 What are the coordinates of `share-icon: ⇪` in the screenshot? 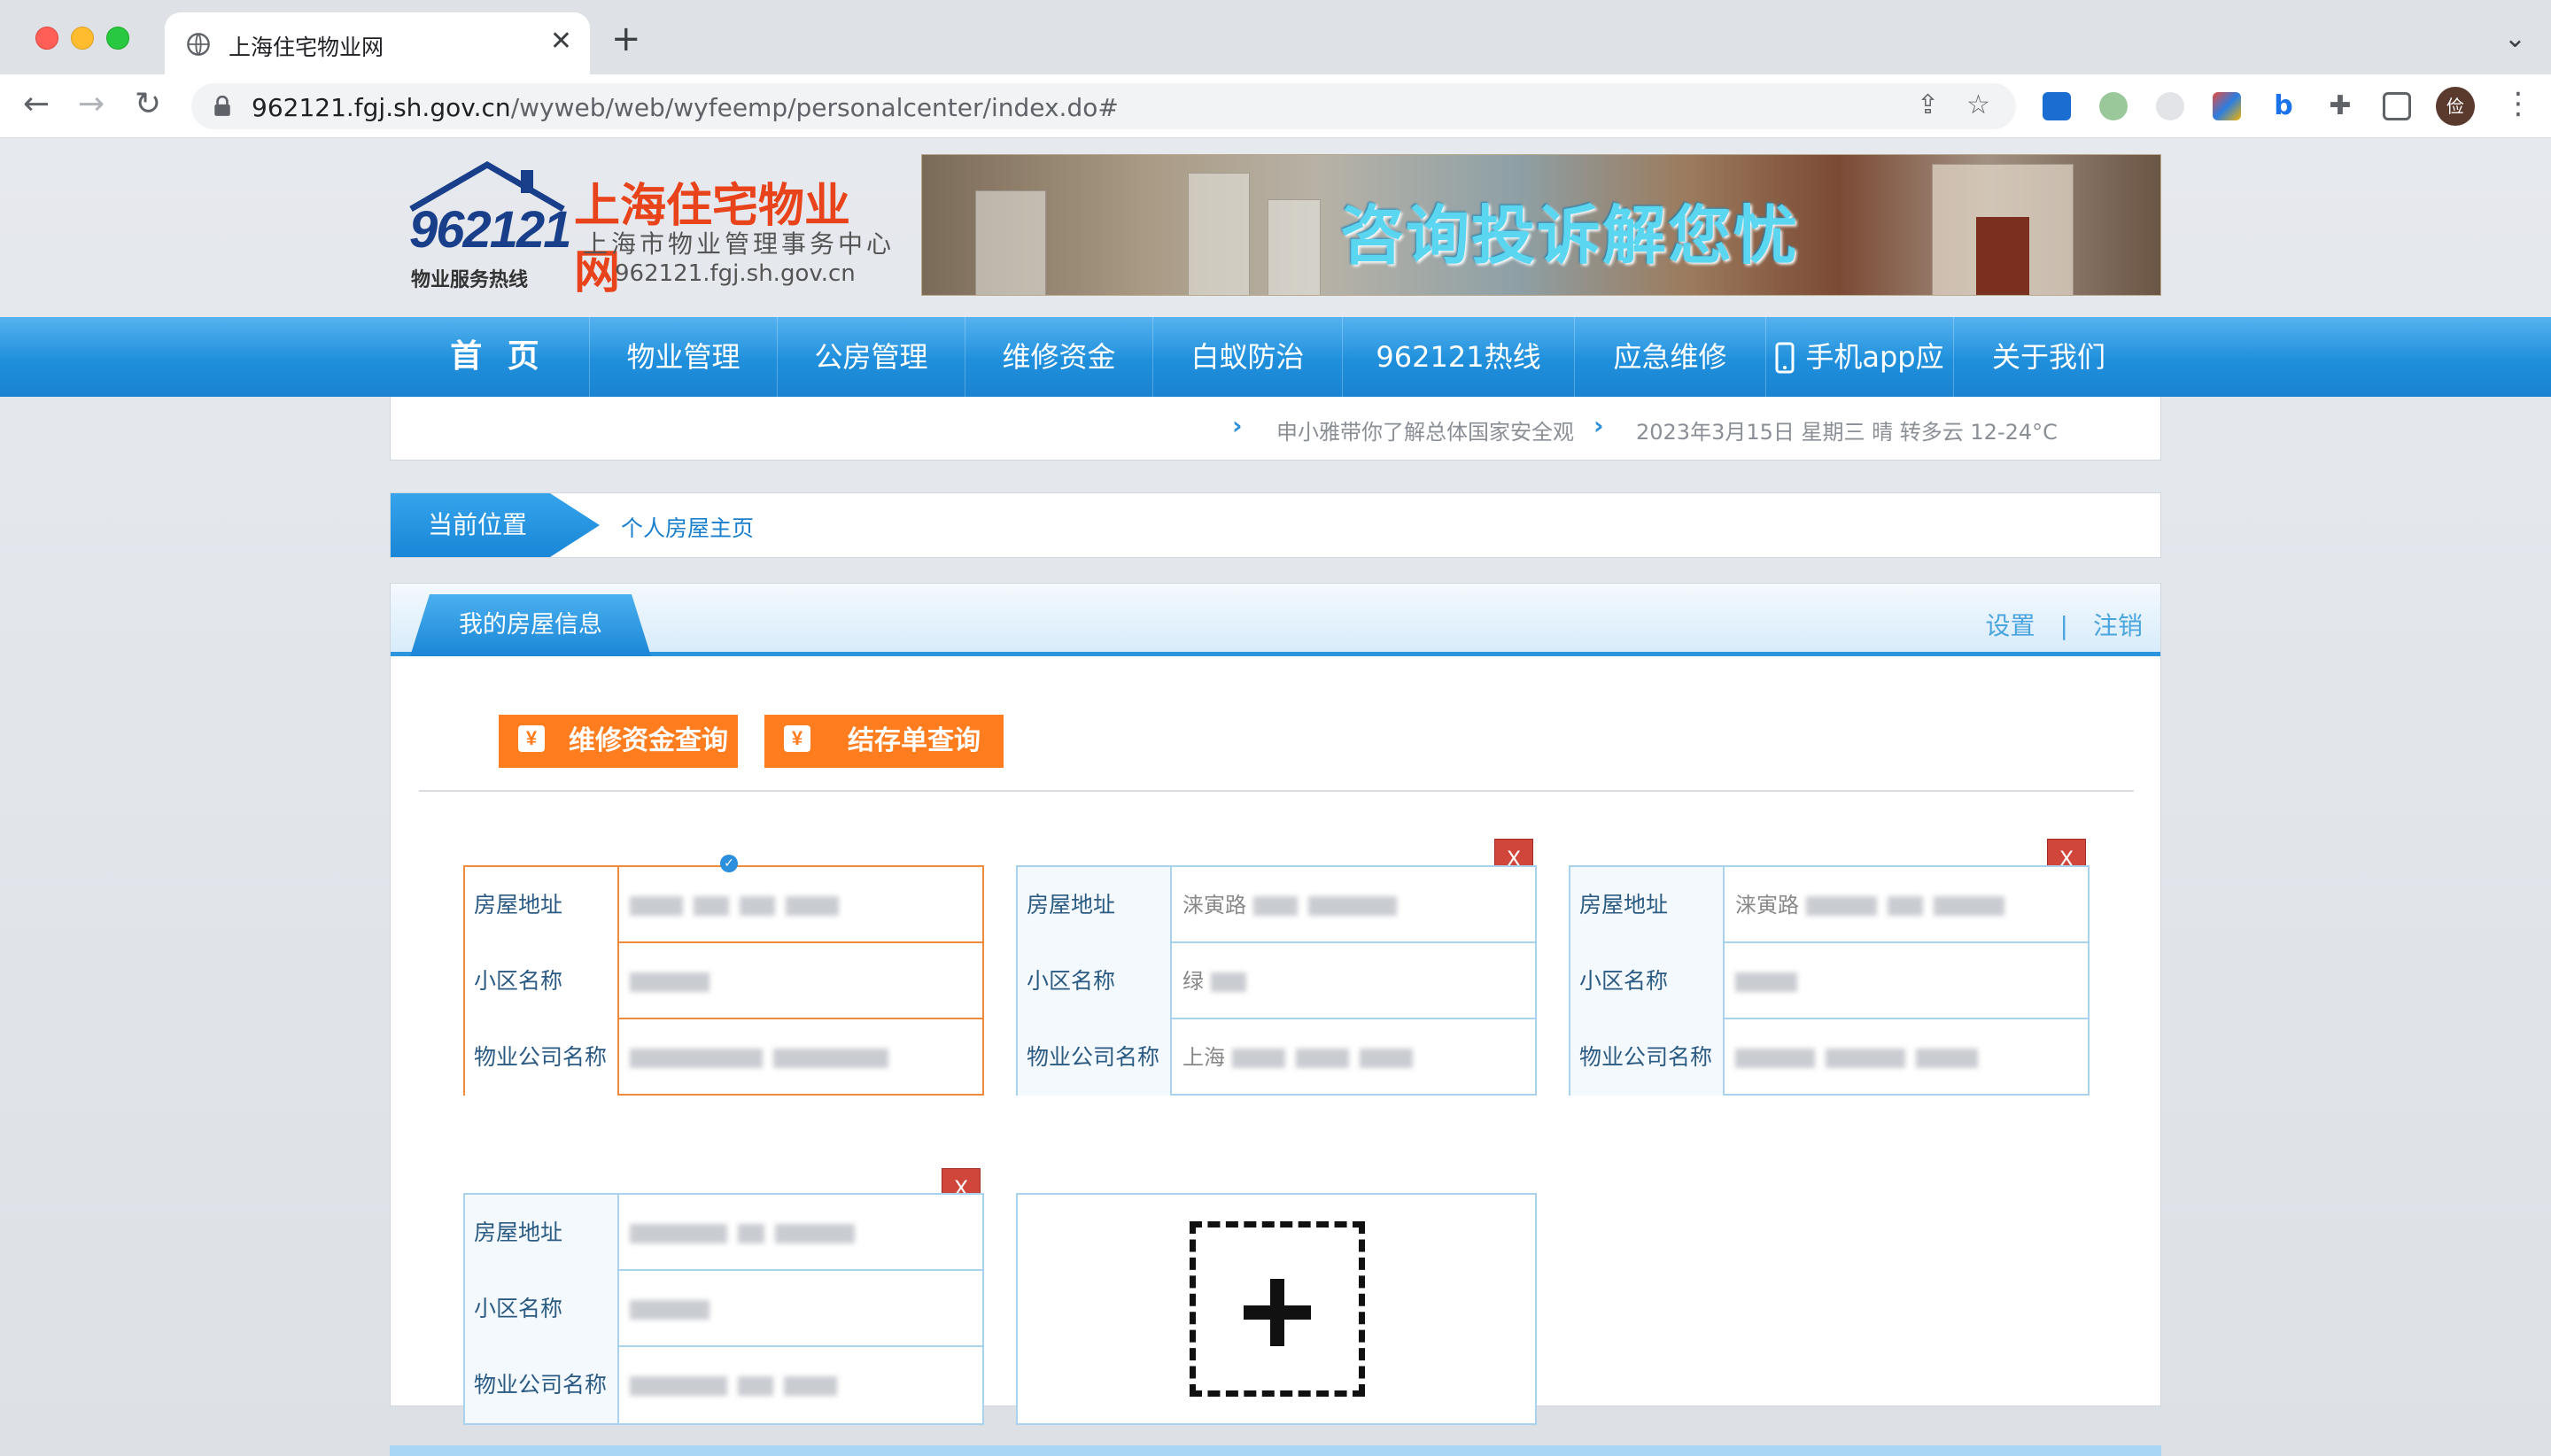 It's located at (1928, 105).